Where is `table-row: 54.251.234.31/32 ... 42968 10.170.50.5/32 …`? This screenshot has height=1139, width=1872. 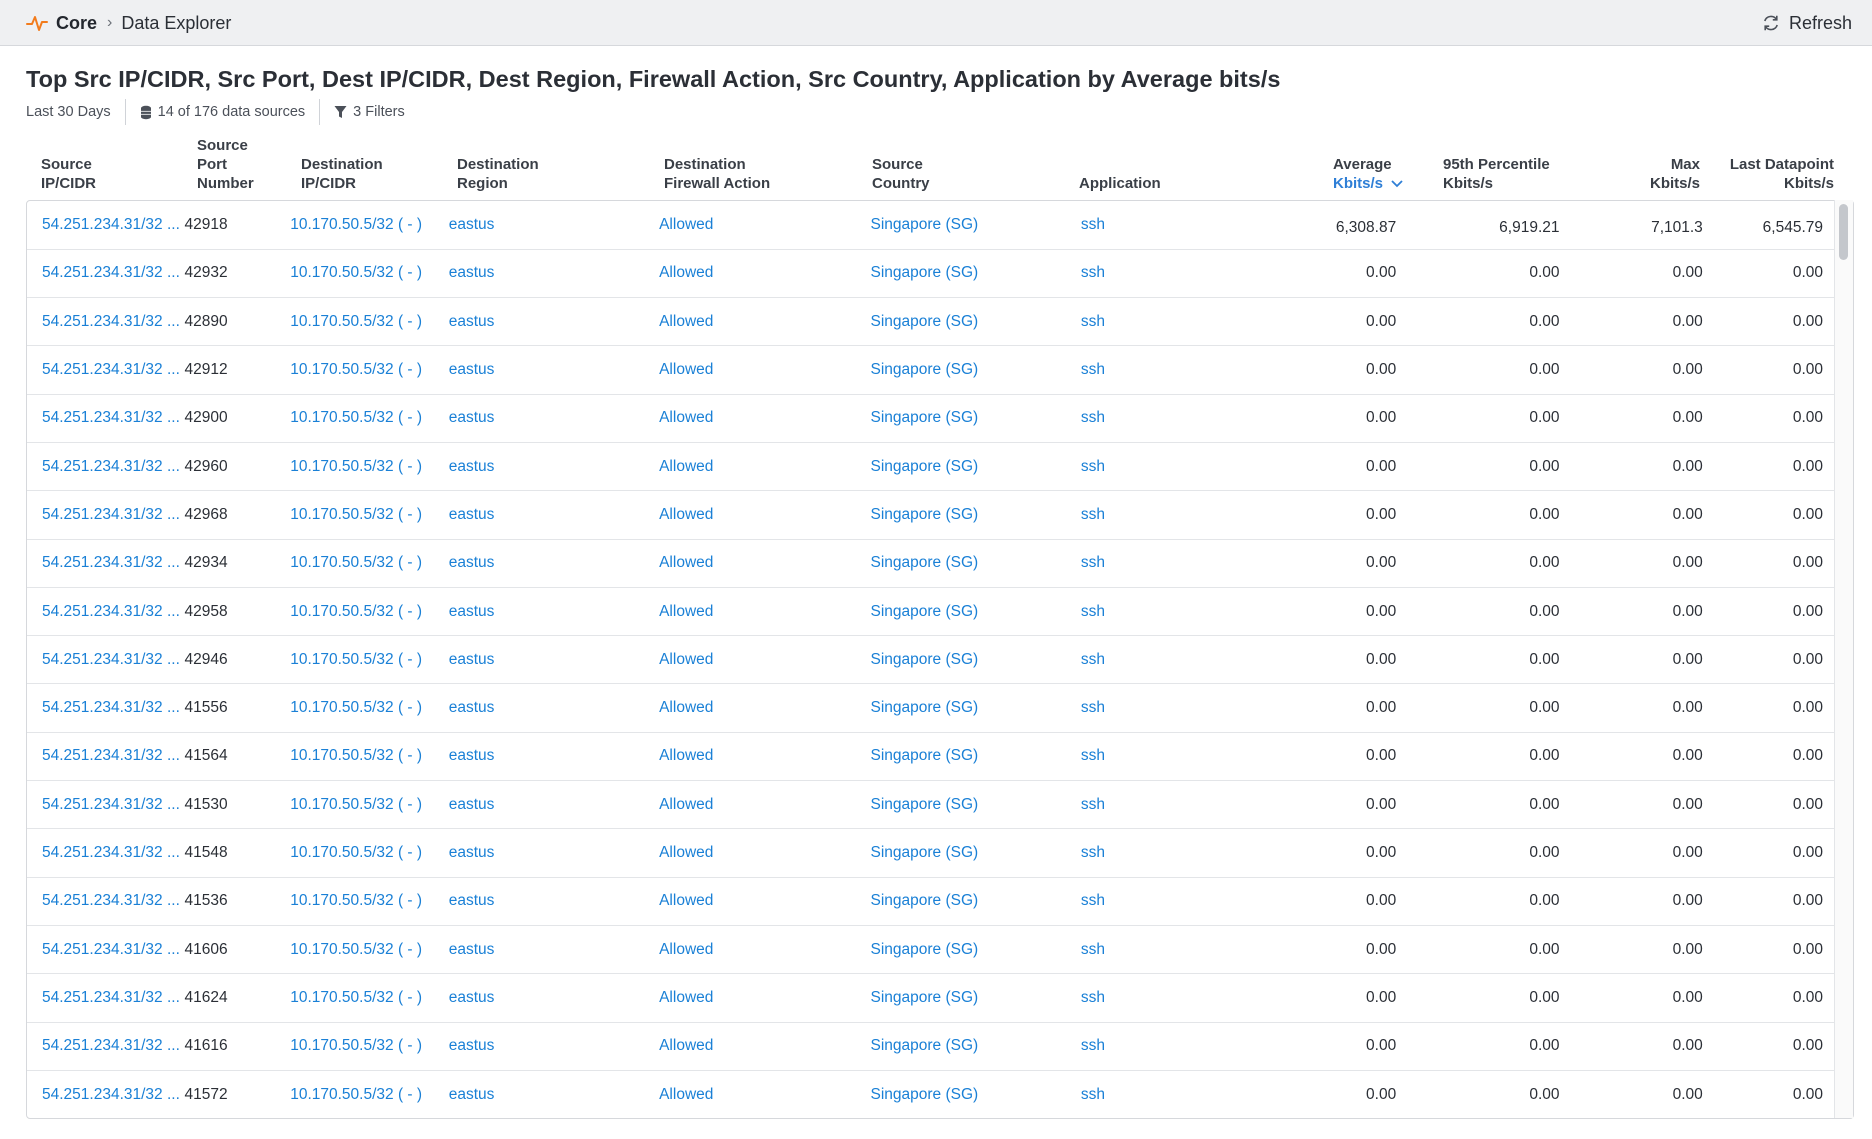 table-row: 54.251.234.31/32 ... 42968 10.170.50.5/32 … is located at coordinates (931, 515).